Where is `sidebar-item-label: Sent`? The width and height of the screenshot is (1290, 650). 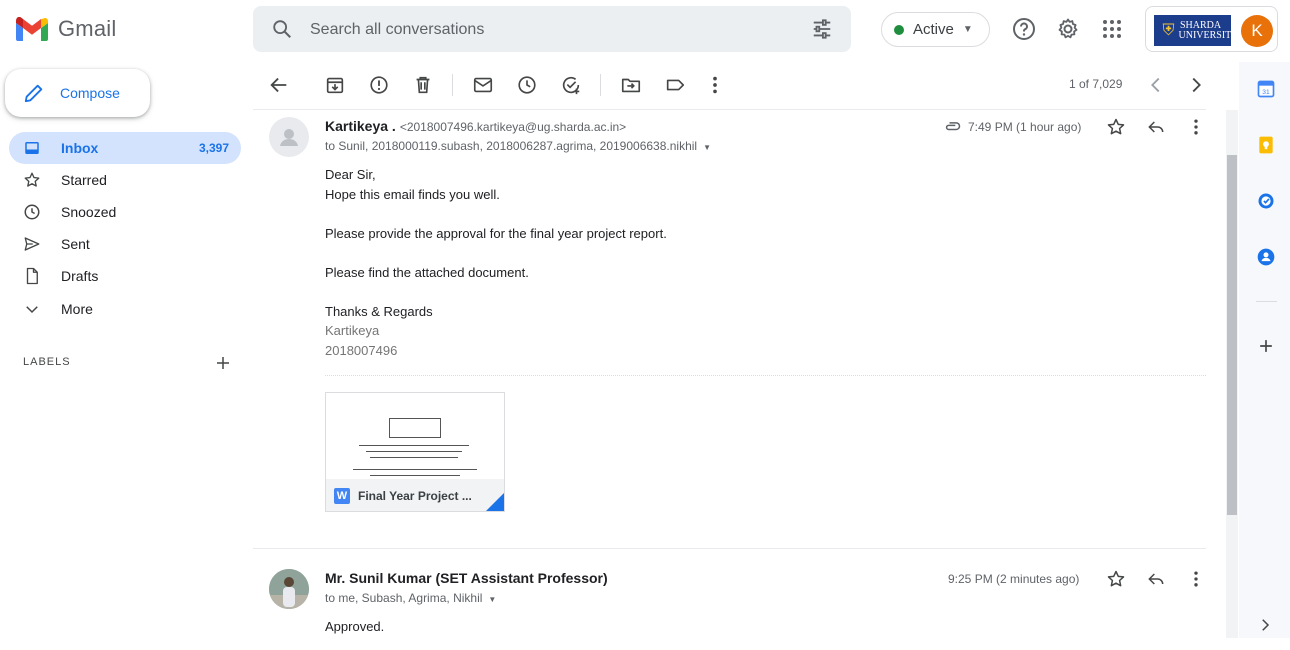 sidebar-item-label: Sent is located at coordinates (75, 244).